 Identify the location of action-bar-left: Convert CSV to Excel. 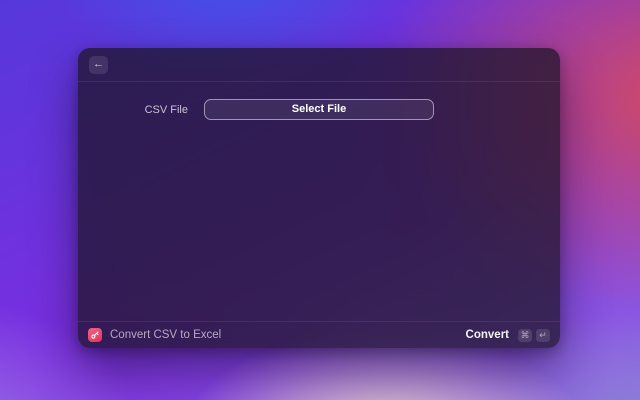
(154, 335).